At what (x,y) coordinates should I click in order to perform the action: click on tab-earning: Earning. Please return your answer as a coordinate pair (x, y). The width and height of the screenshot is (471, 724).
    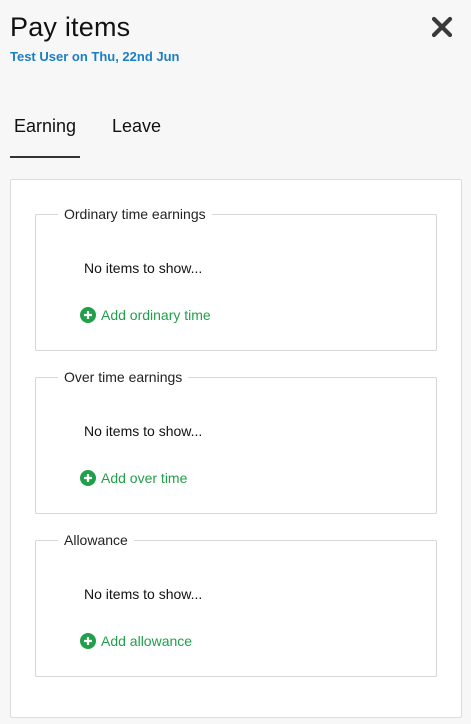
    Looking at the image, I should click on (45, 131).